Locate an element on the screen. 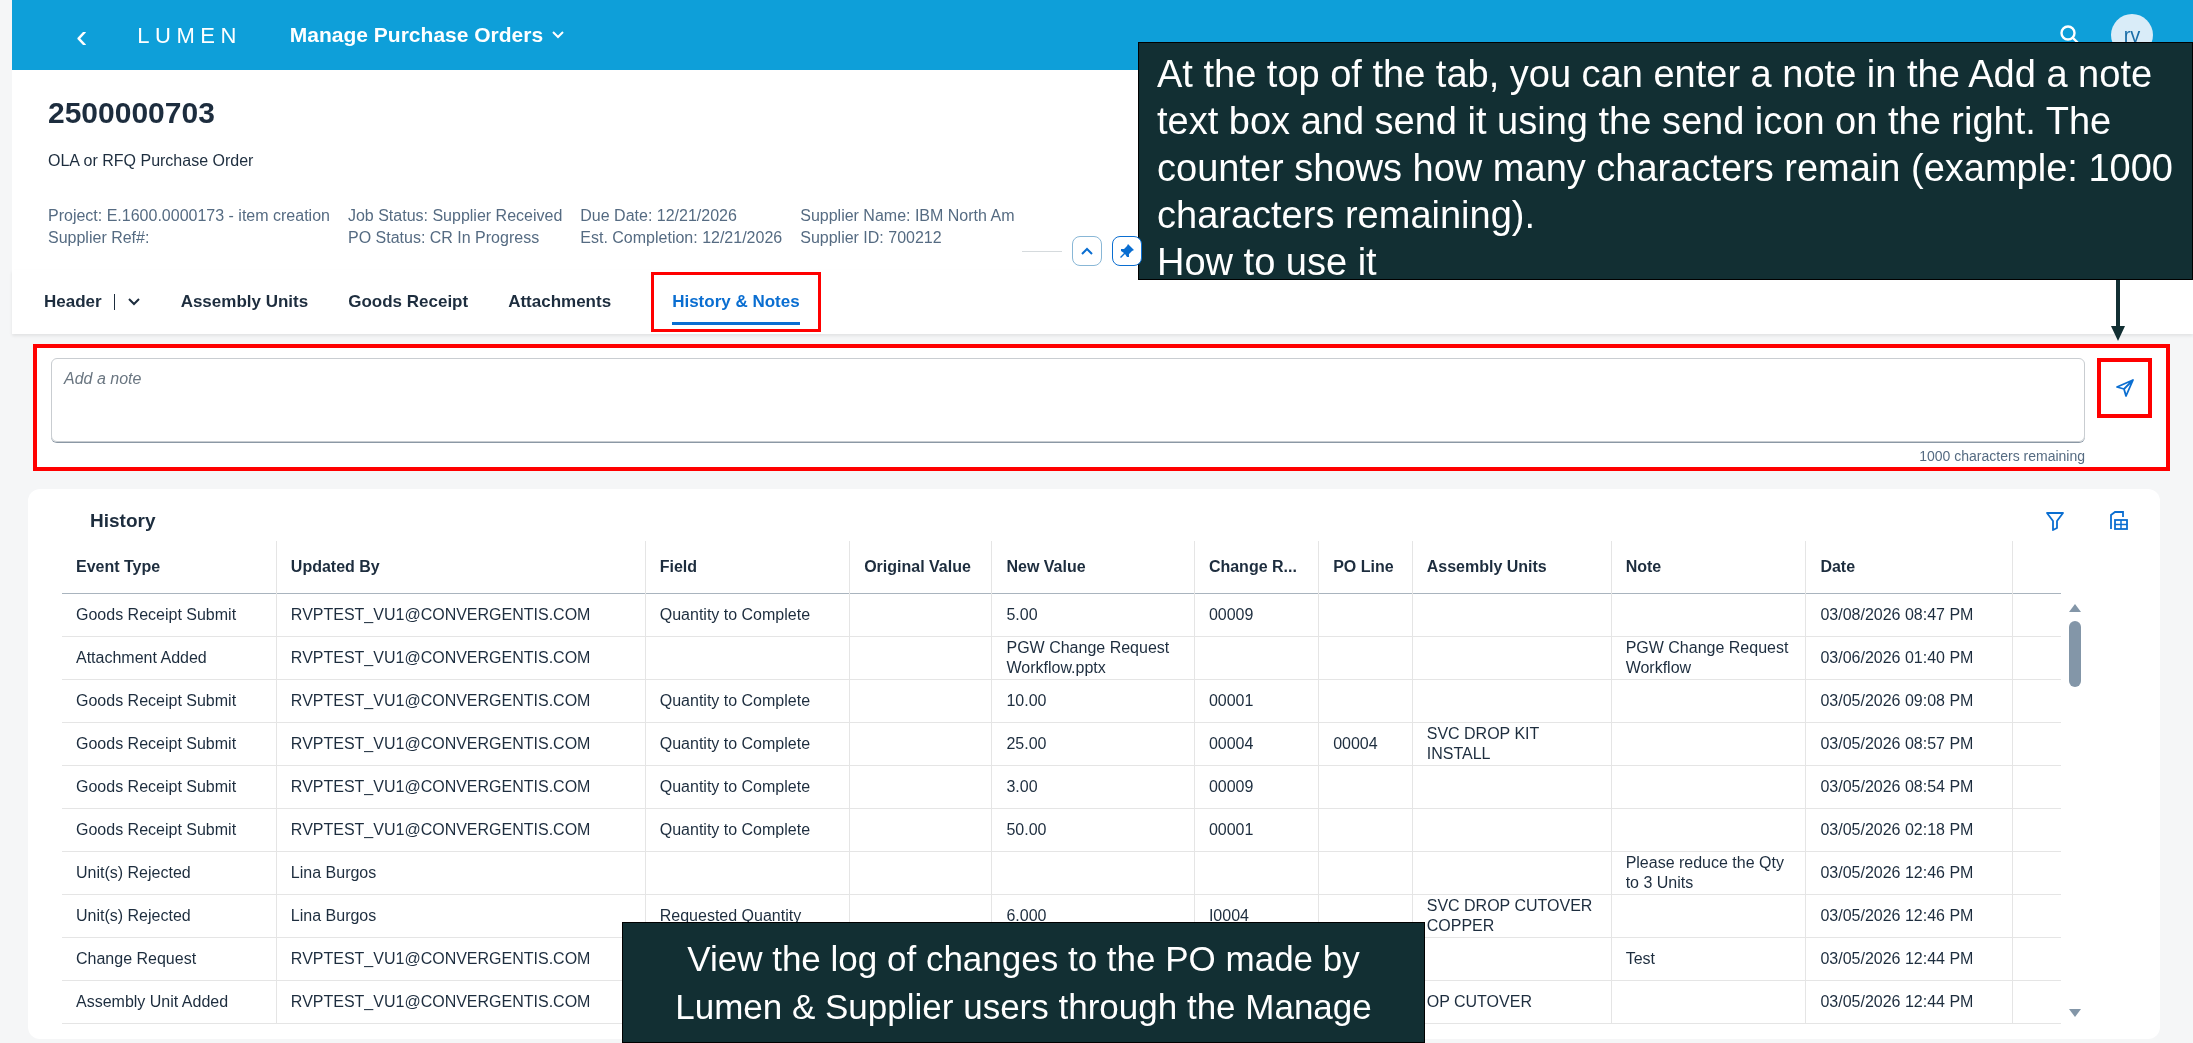  tab: Assembly Units is located at coordinates (244, 302).